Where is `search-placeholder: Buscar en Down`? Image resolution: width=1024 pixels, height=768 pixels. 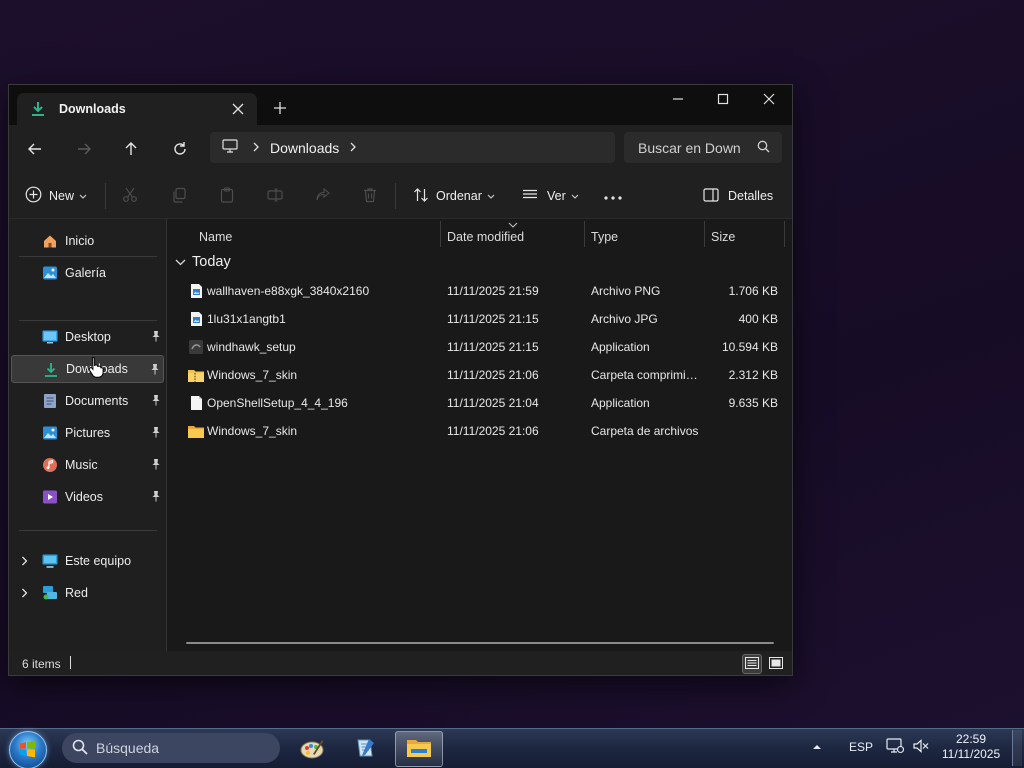 search-placeholder: Buscar en Down is located at coordinates (689, 147).